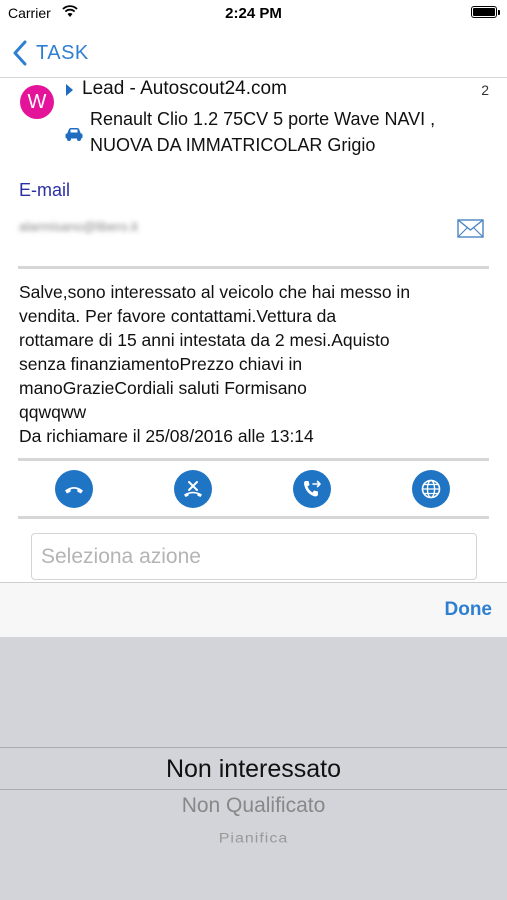  I want to click on status-time: 2:24 PM, so click(253, 13).